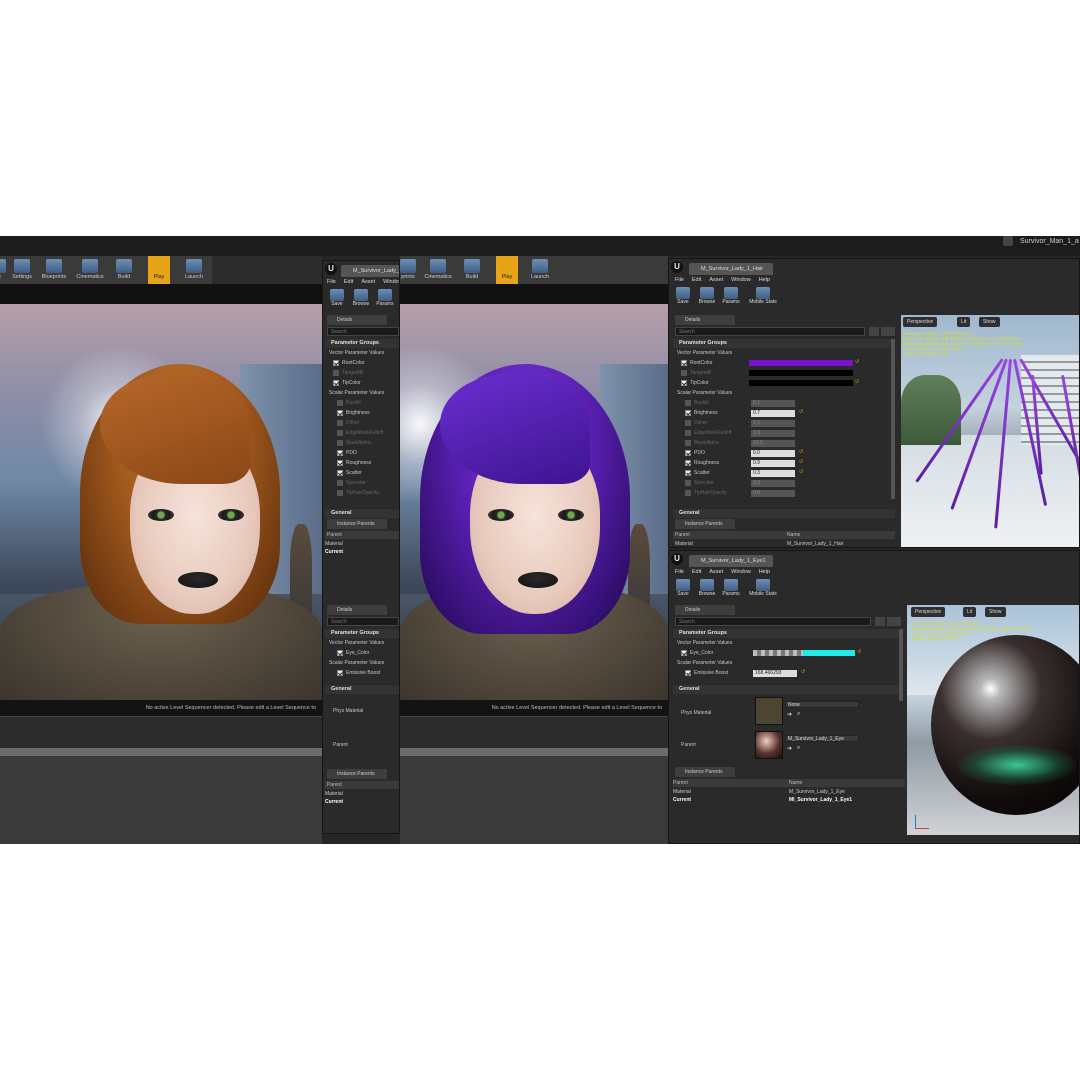 The width and height of the screenshot is (1080, 1080). I want to click on ip-row-current: Current, so click(682, 800).